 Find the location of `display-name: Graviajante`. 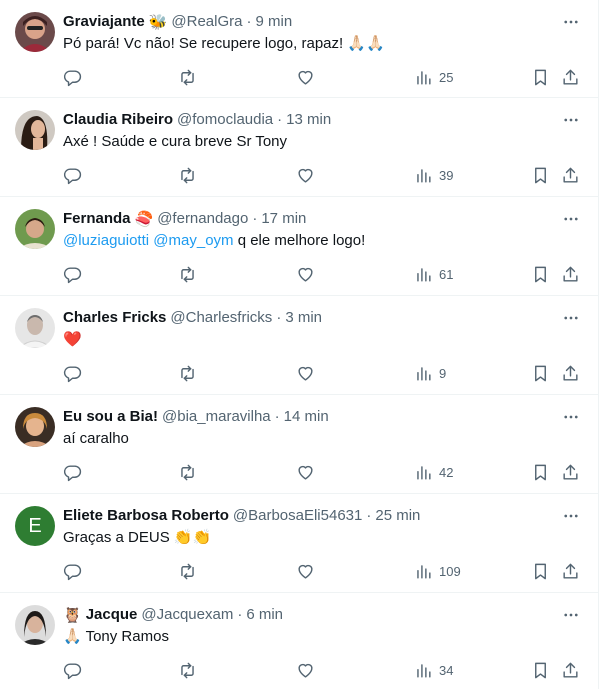

display-name: Graviajante is located at coordinates (104, 22).